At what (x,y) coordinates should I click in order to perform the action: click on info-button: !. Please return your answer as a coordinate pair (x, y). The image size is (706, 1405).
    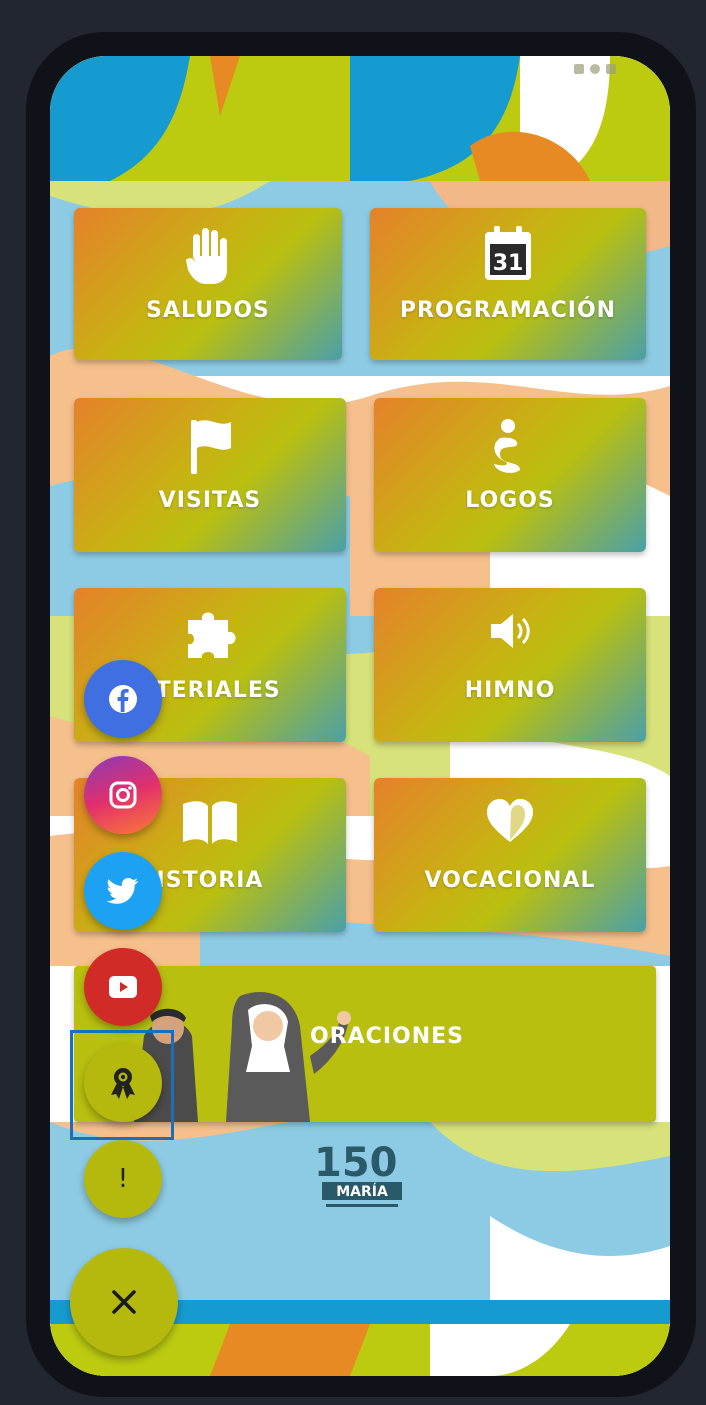
    Looking at the image, I should click on (123, 1179).